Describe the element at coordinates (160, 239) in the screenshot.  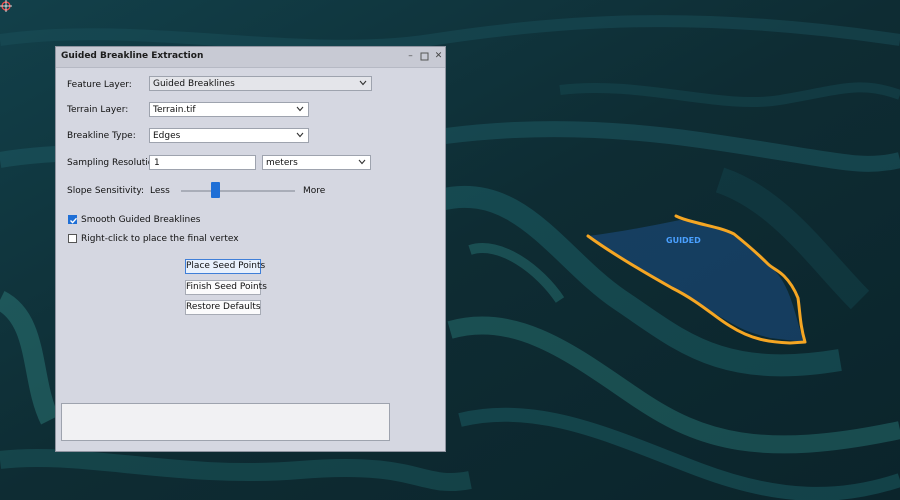
I see `right-click-final-label: Right-click to place the final vertex` at that location.